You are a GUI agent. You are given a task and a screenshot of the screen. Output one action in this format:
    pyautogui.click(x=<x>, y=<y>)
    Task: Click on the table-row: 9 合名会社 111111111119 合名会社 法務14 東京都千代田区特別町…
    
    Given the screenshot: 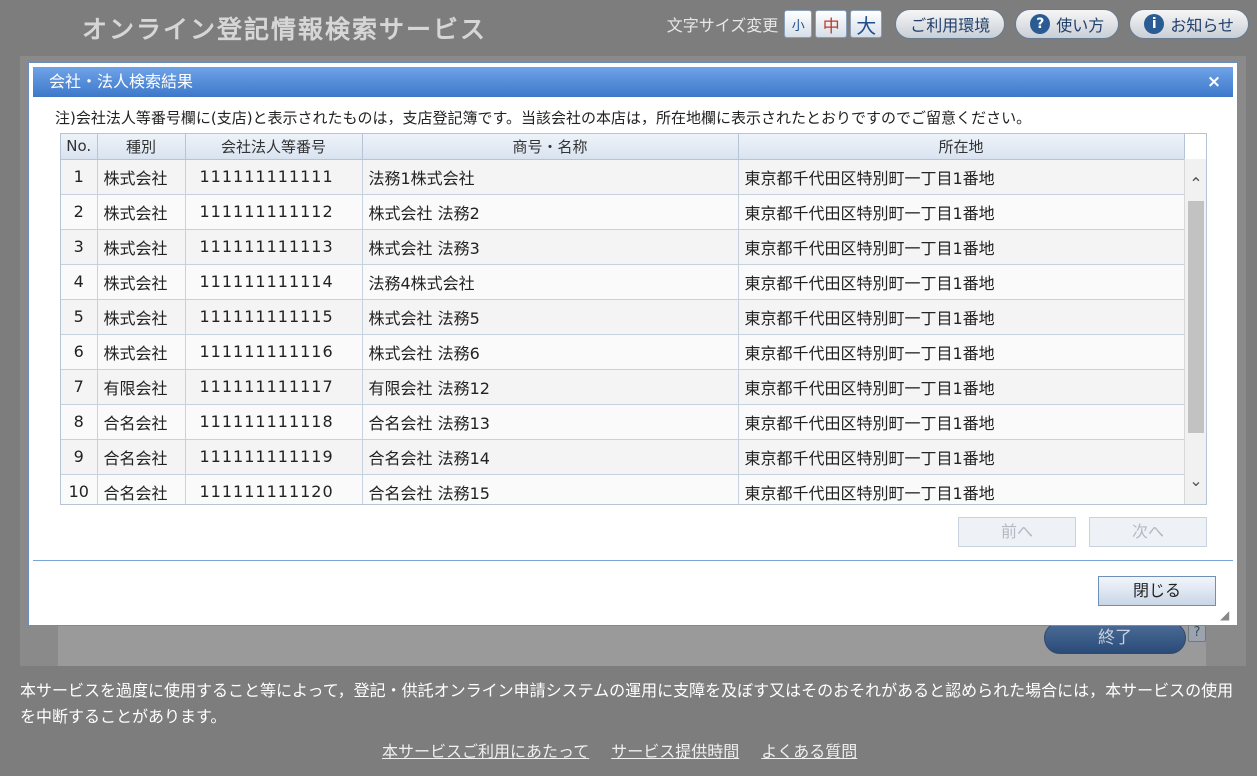 What is the action you would take?
    pyautogui.click(x=623, y=457)
    